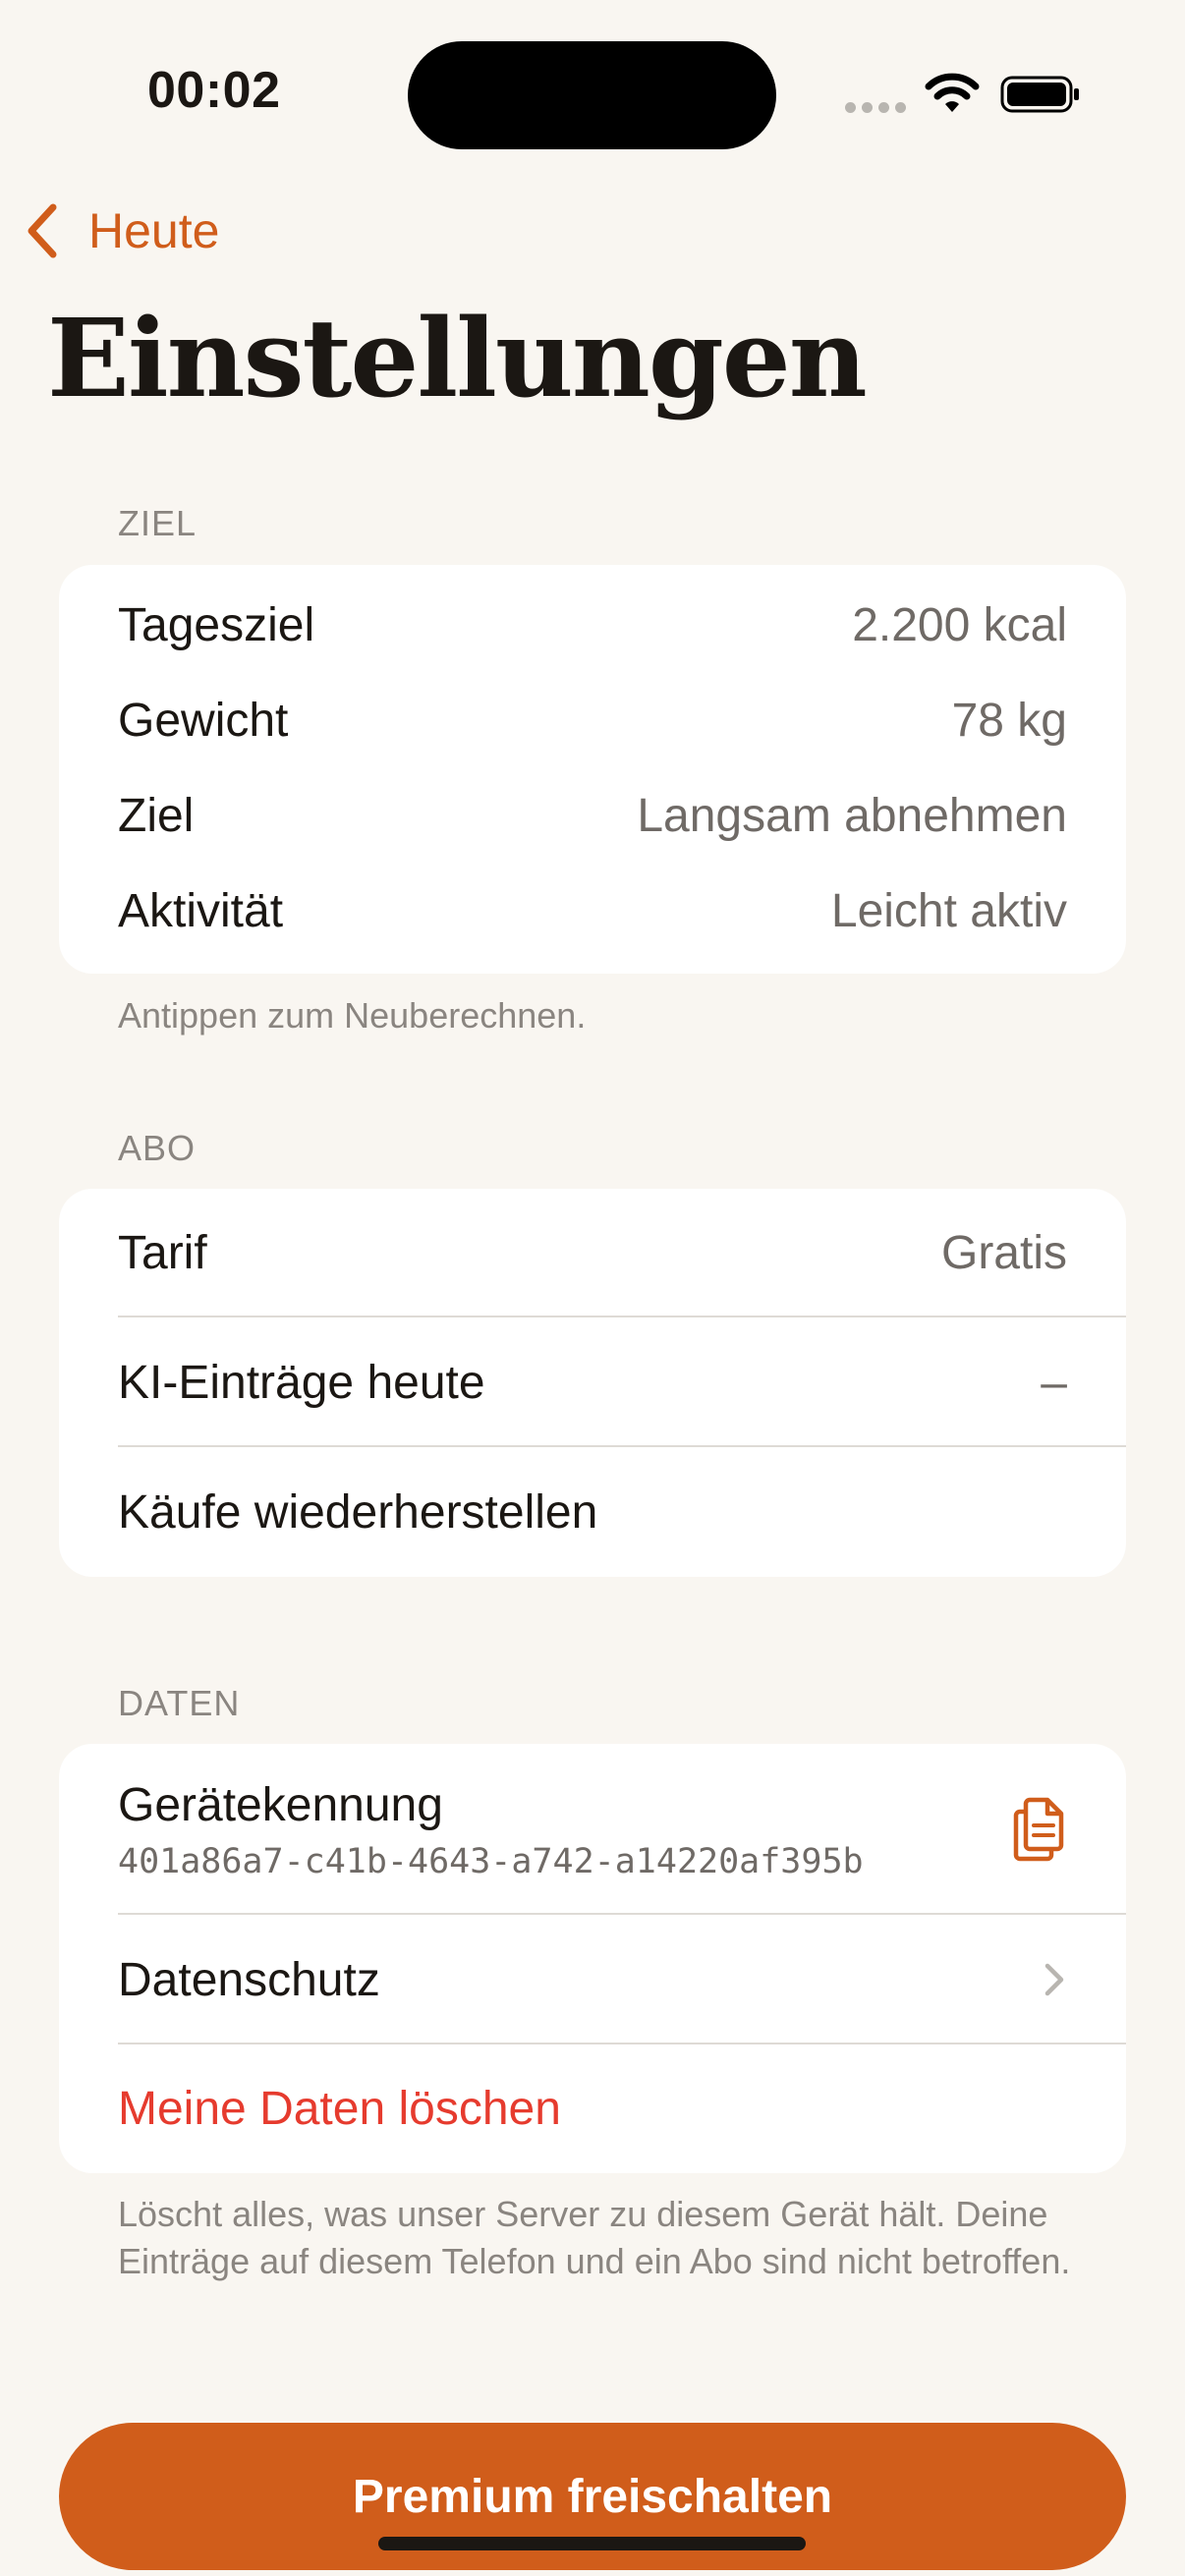  Describe the element at coordinates (592, 95) in the screenshot. I see `dynamic-island` at that location.